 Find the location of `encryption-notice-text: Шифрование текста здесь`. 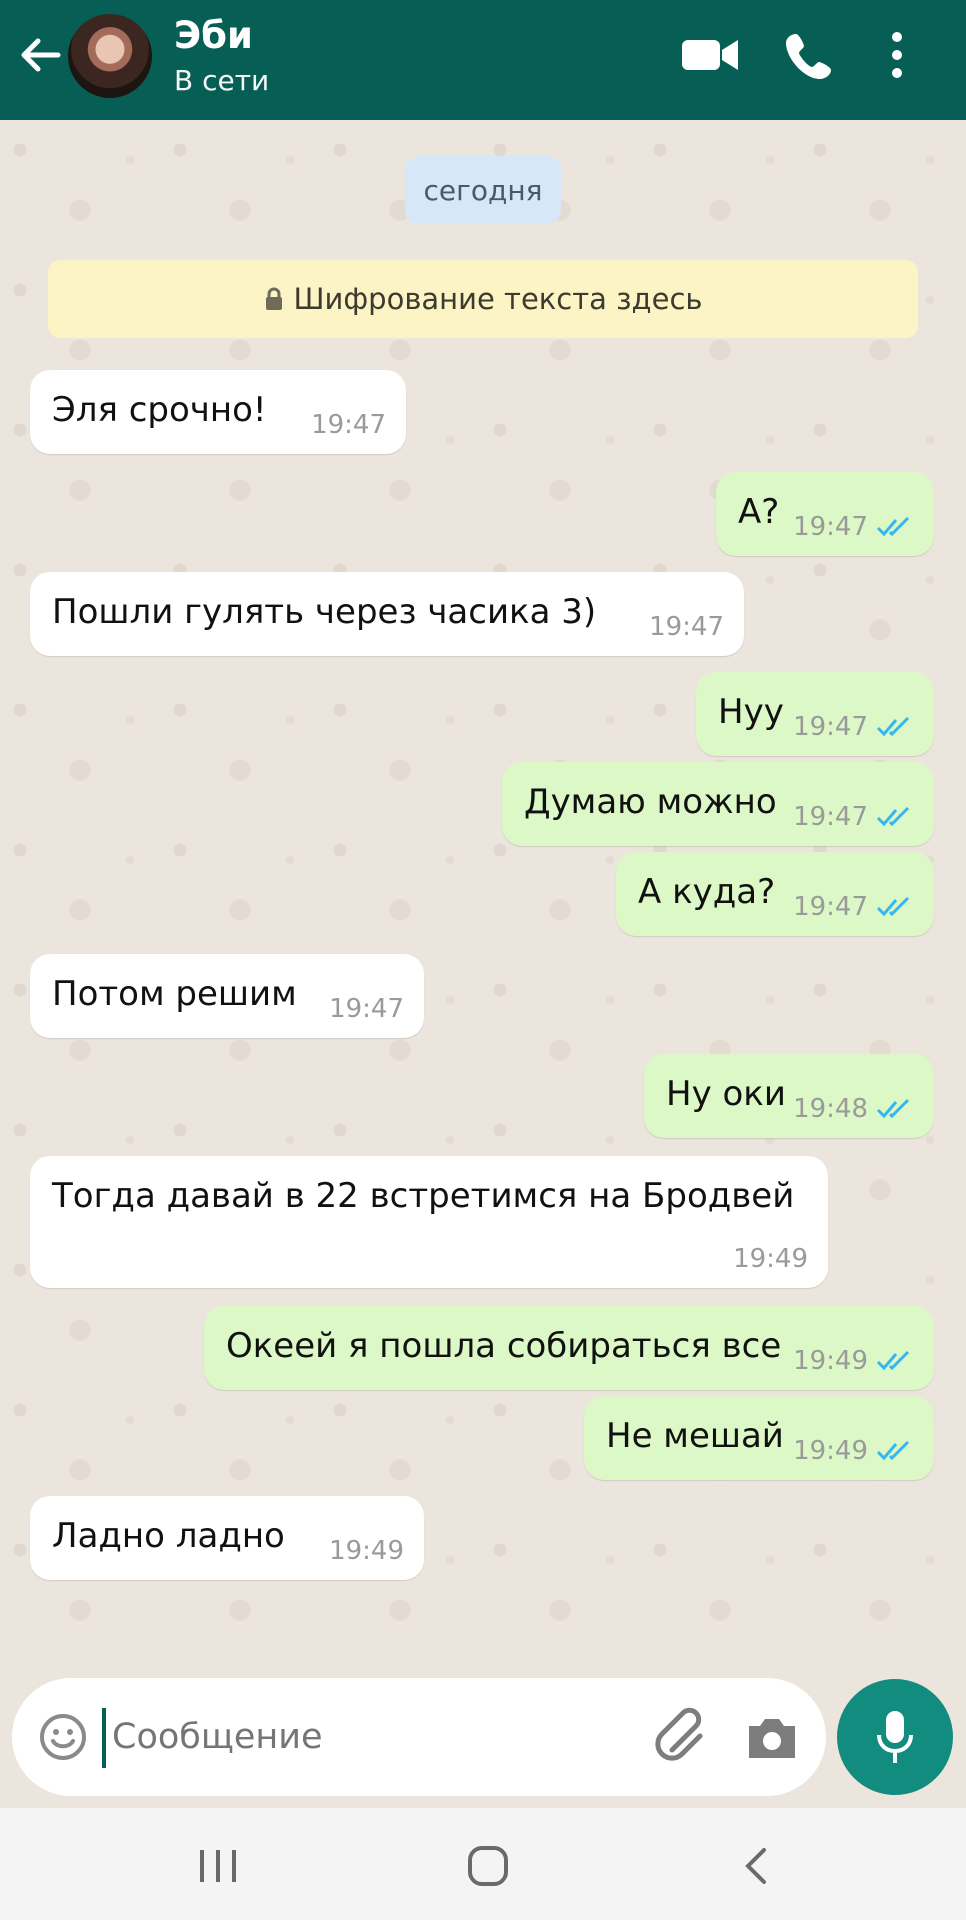

encryption-notice-text: Шифрование текста здесь is located at coordinates (498, 299).